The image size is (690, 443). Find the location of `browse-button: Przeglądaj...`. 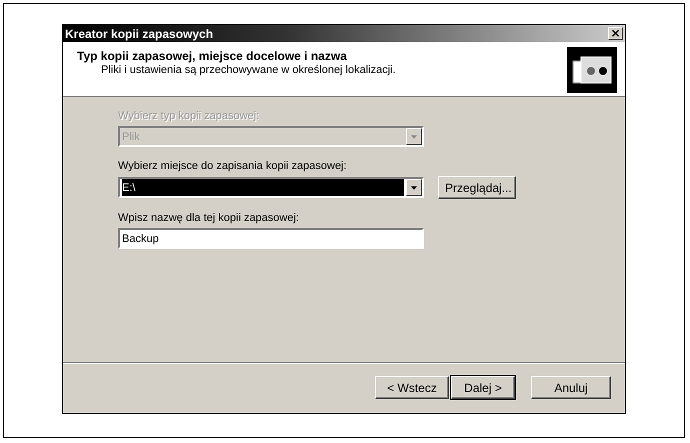

browse-button: Przeglądaj... is located at coordinates (477, 187).